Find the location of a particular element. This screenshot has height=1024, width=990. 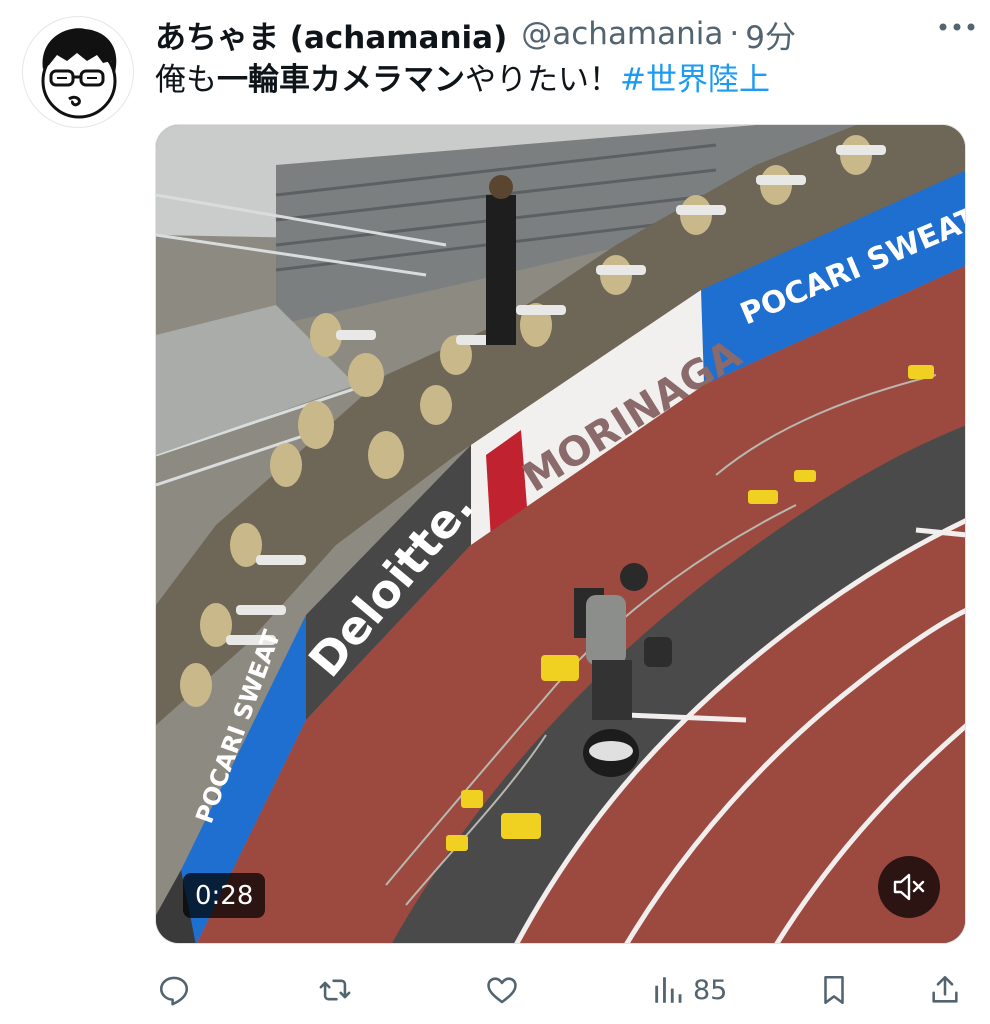

mute-button is located at coordinates (909, 887).